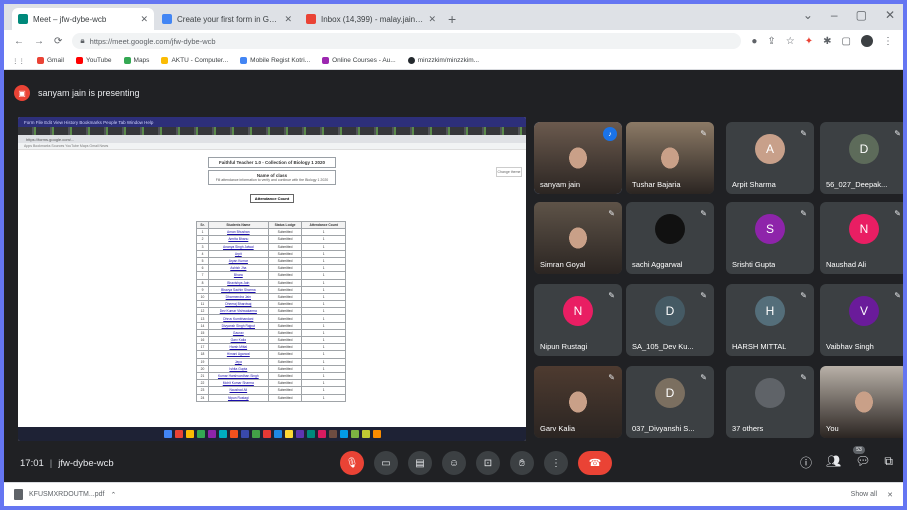 This screenshot has width=907, height=510. I want to click on student-name-cell: Ashish Jha, so click(238, 268).